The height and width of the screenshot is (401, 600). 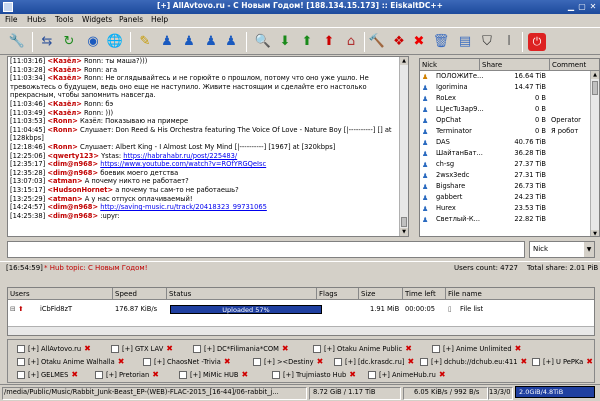 I want to click on hub-tab: [+] U PePKa ✖, so click(x=562, y=362).